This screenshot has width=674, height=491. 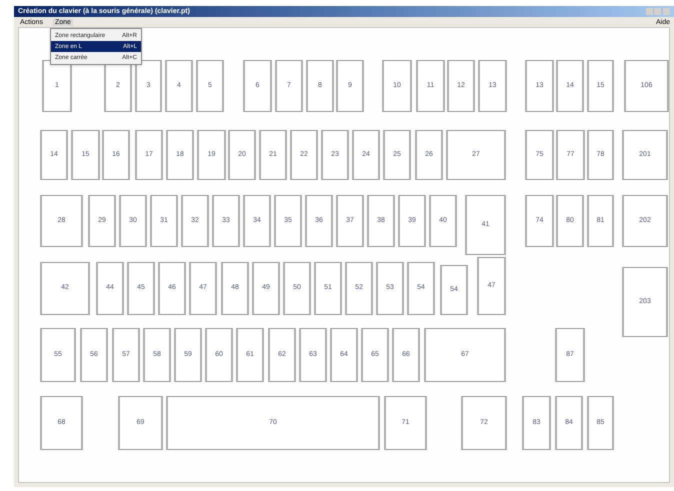 I want to click on close-button, so click(x=666, y=11).